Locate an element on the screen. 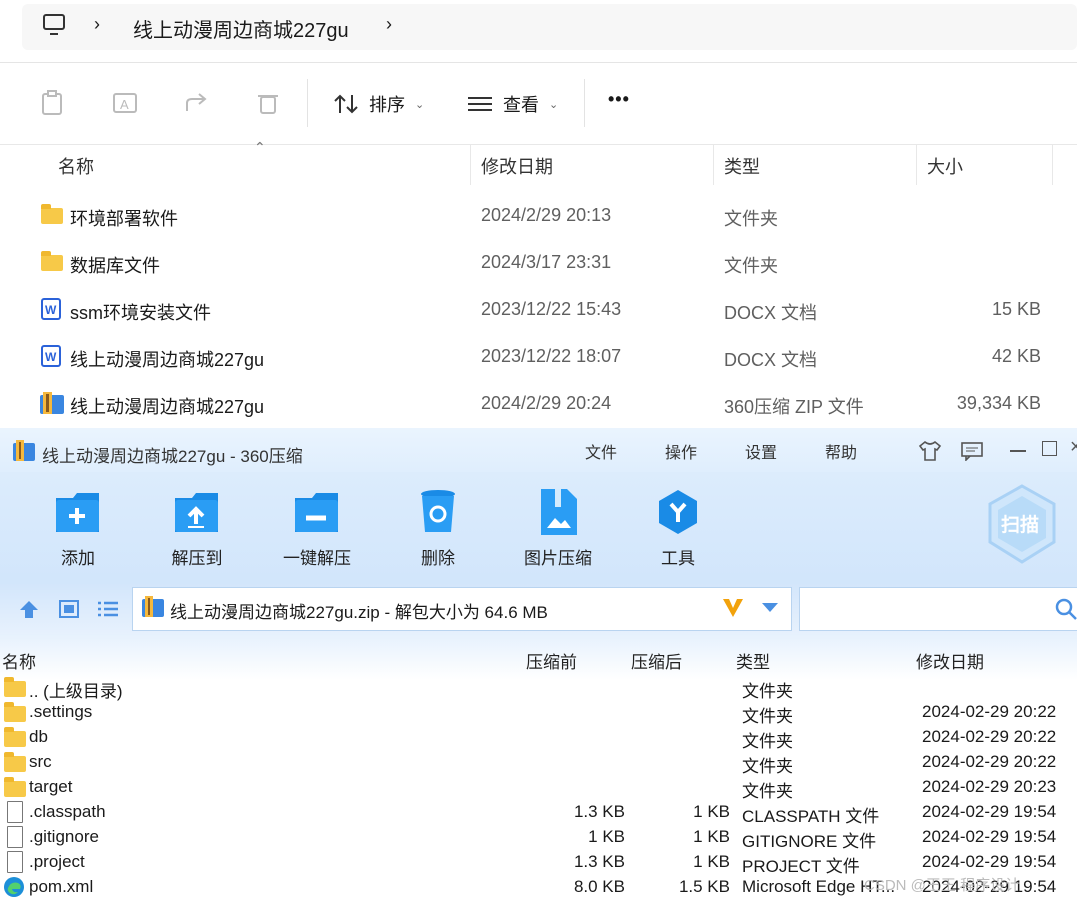 Image resolution: width=1077 pixels, height=902 pixels. zip-column-date: 修改日期 is located at coordinates (950, 660).